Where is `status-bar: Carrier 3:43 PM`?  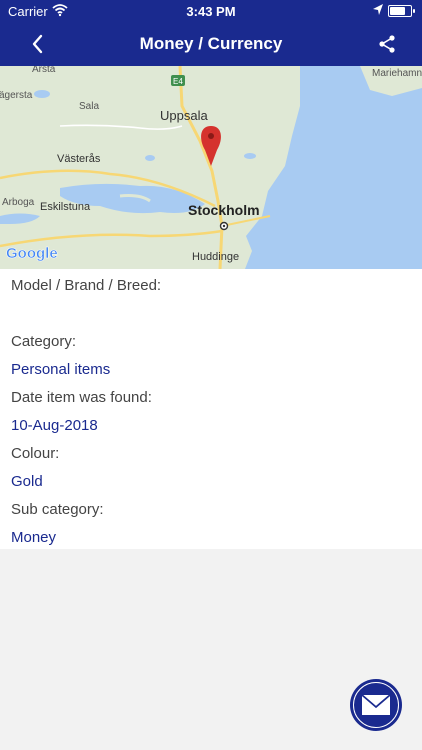
status-bar: Carrier 3:43 PM is located at coordinates (211, 11).